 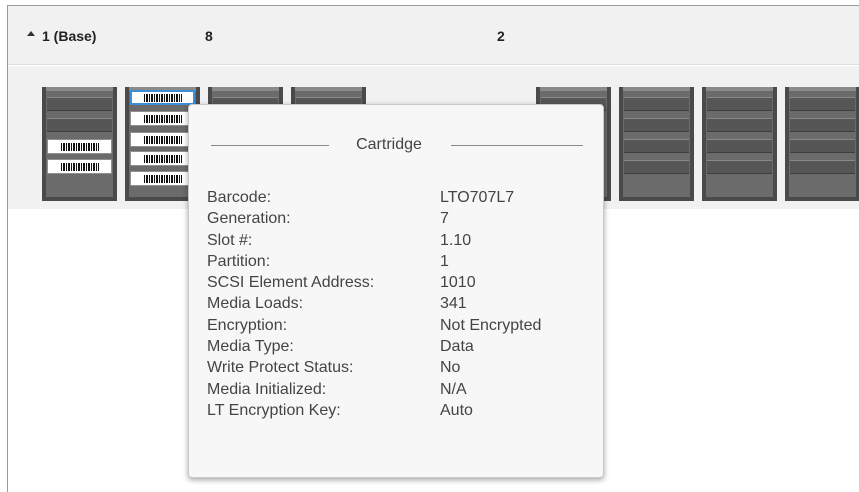 What do you see at coordinates (456, 410) in the screenshot?
I see `detail-value: Auto` at bounding box center [456, 410].